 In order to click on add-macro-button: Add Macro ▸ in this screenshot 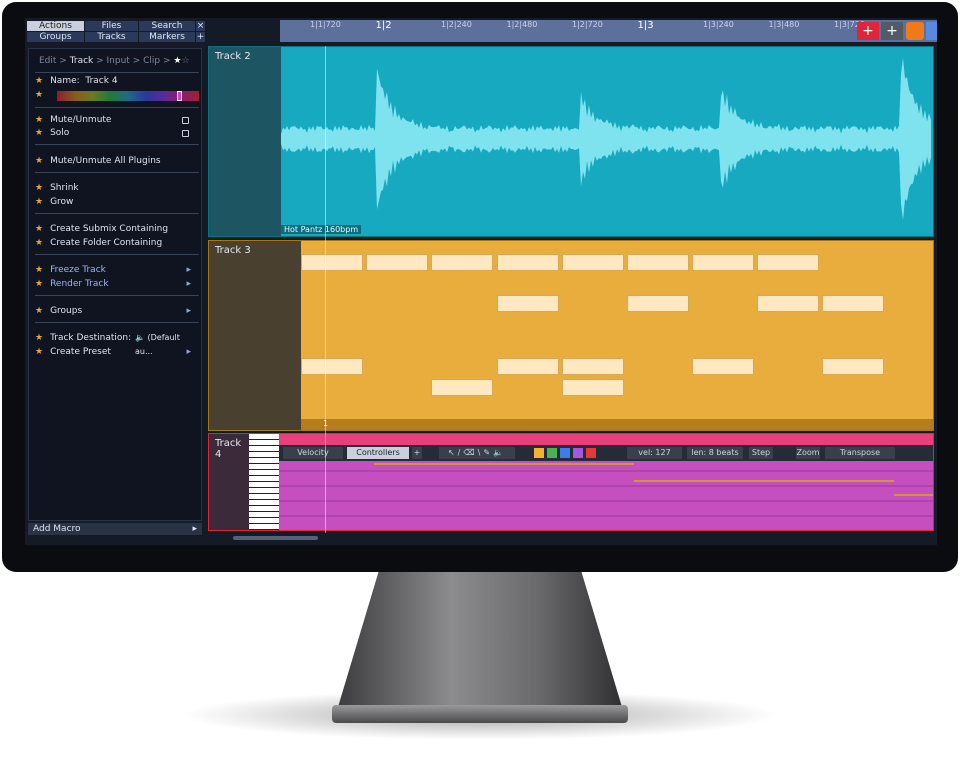, I will do `click(115, 529)`.